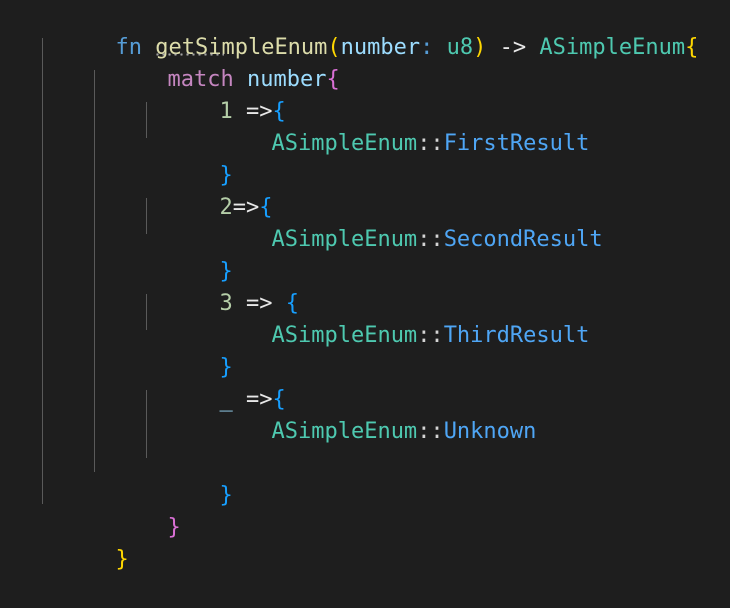 Image resolution: width=730 pixels, height=608 pixels. Describe the element at coordinates (365, 254) in the screenshot. I see `code-line-8: }` at that location.